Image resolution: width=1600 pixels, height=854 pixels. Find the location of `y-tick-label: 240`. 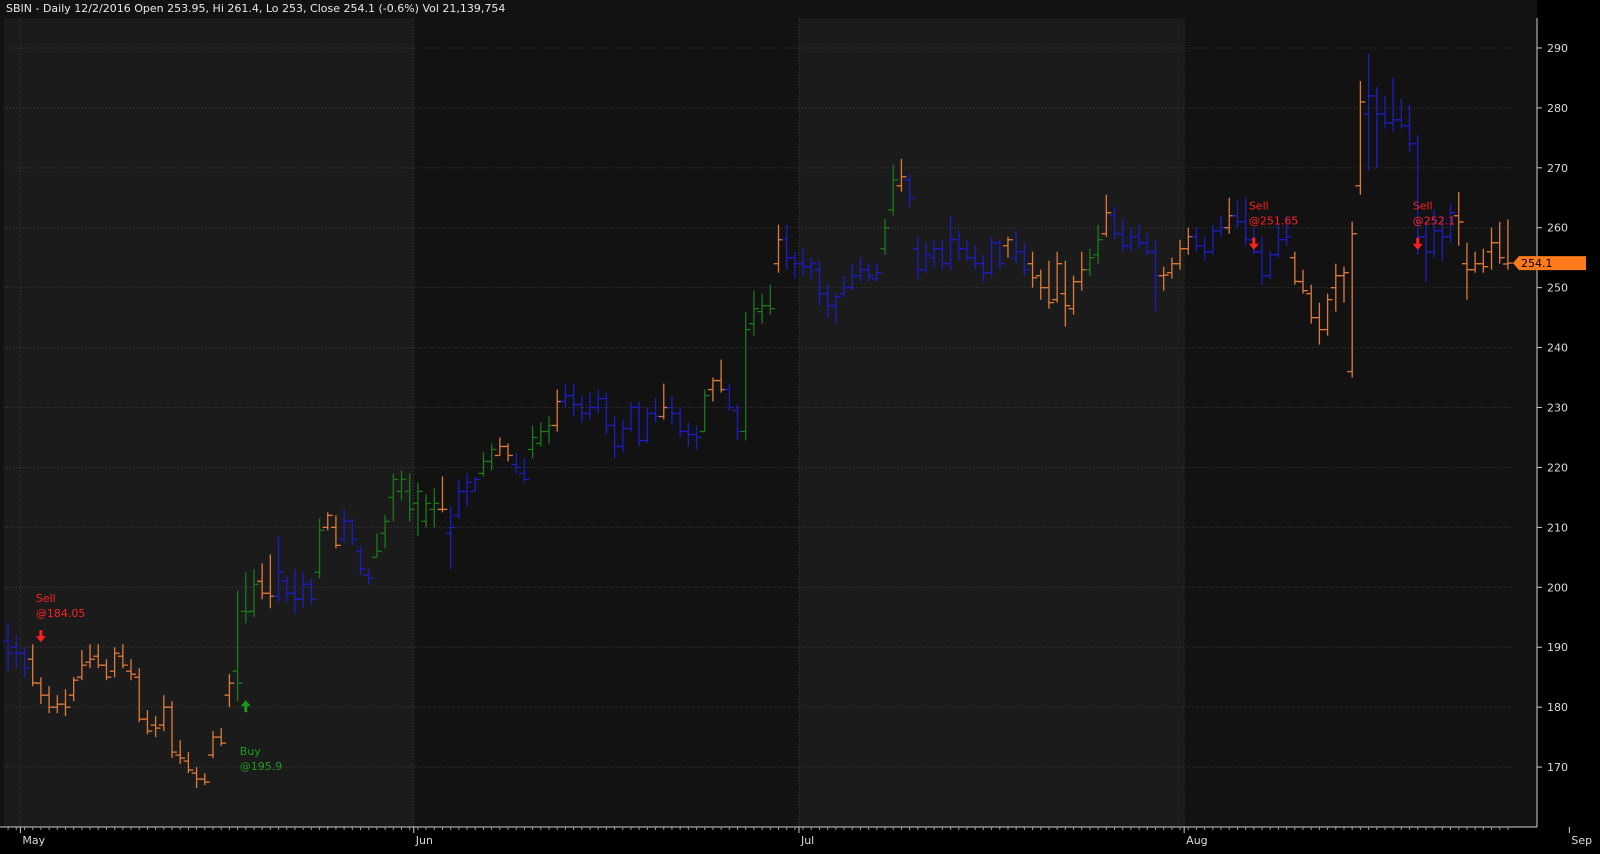

y-tick-label: 240 is located at coordinates (1557, 348).